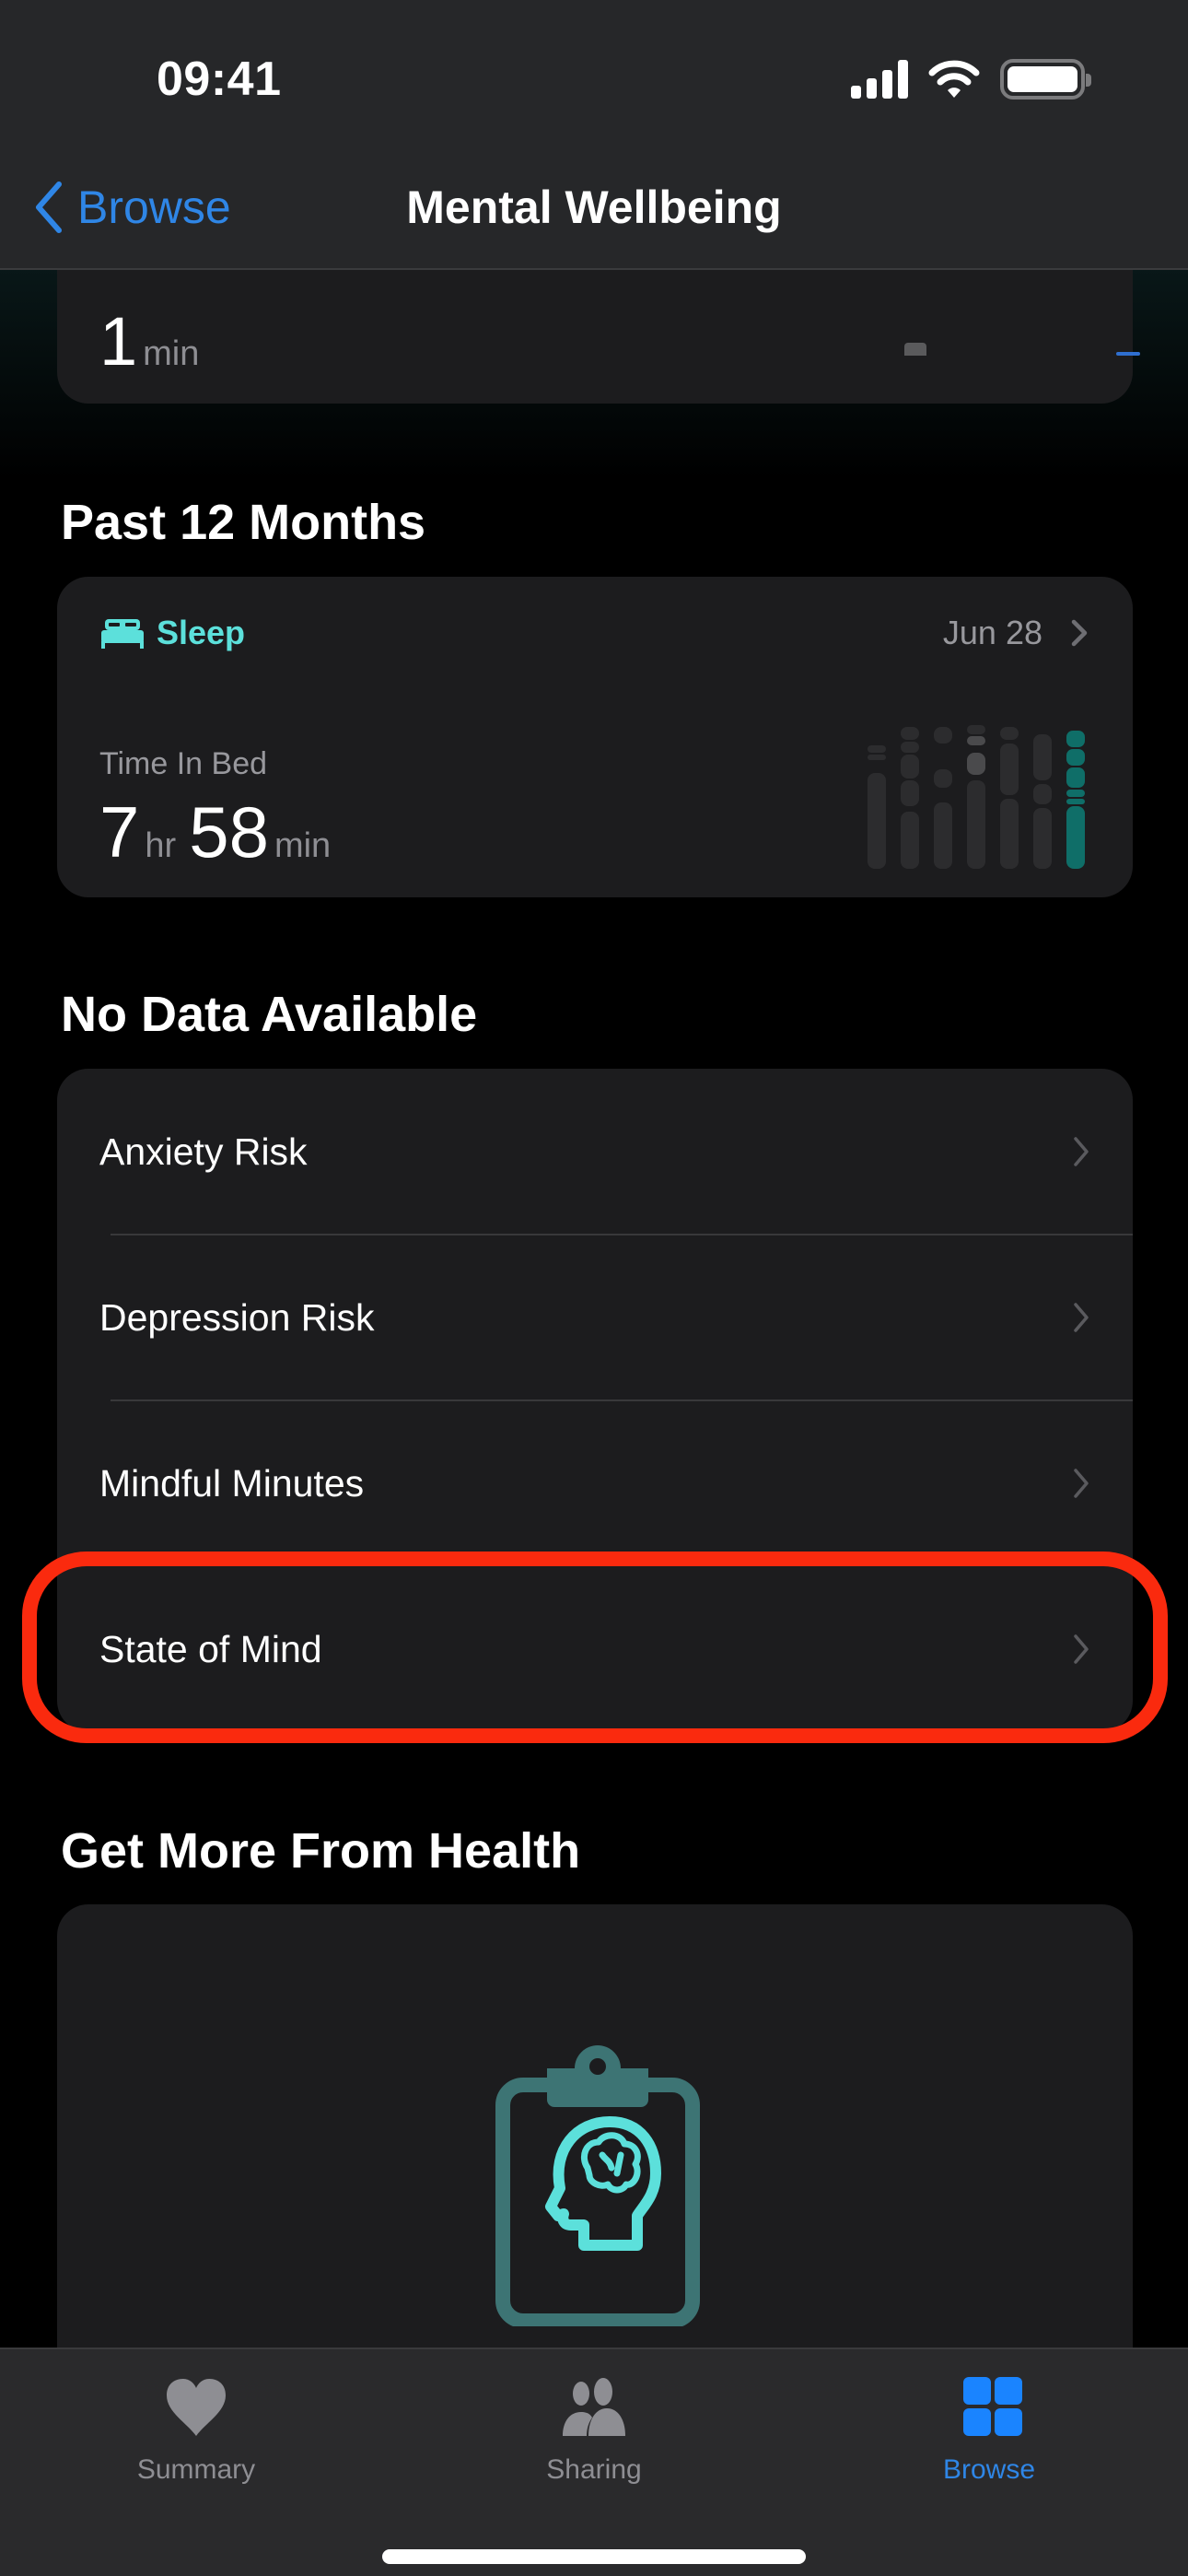  What do you see at coordinates (203, 1151) in the screenshot?
I see `list-item-label: Anxiety Risk` at bounding box center [203, 1151].